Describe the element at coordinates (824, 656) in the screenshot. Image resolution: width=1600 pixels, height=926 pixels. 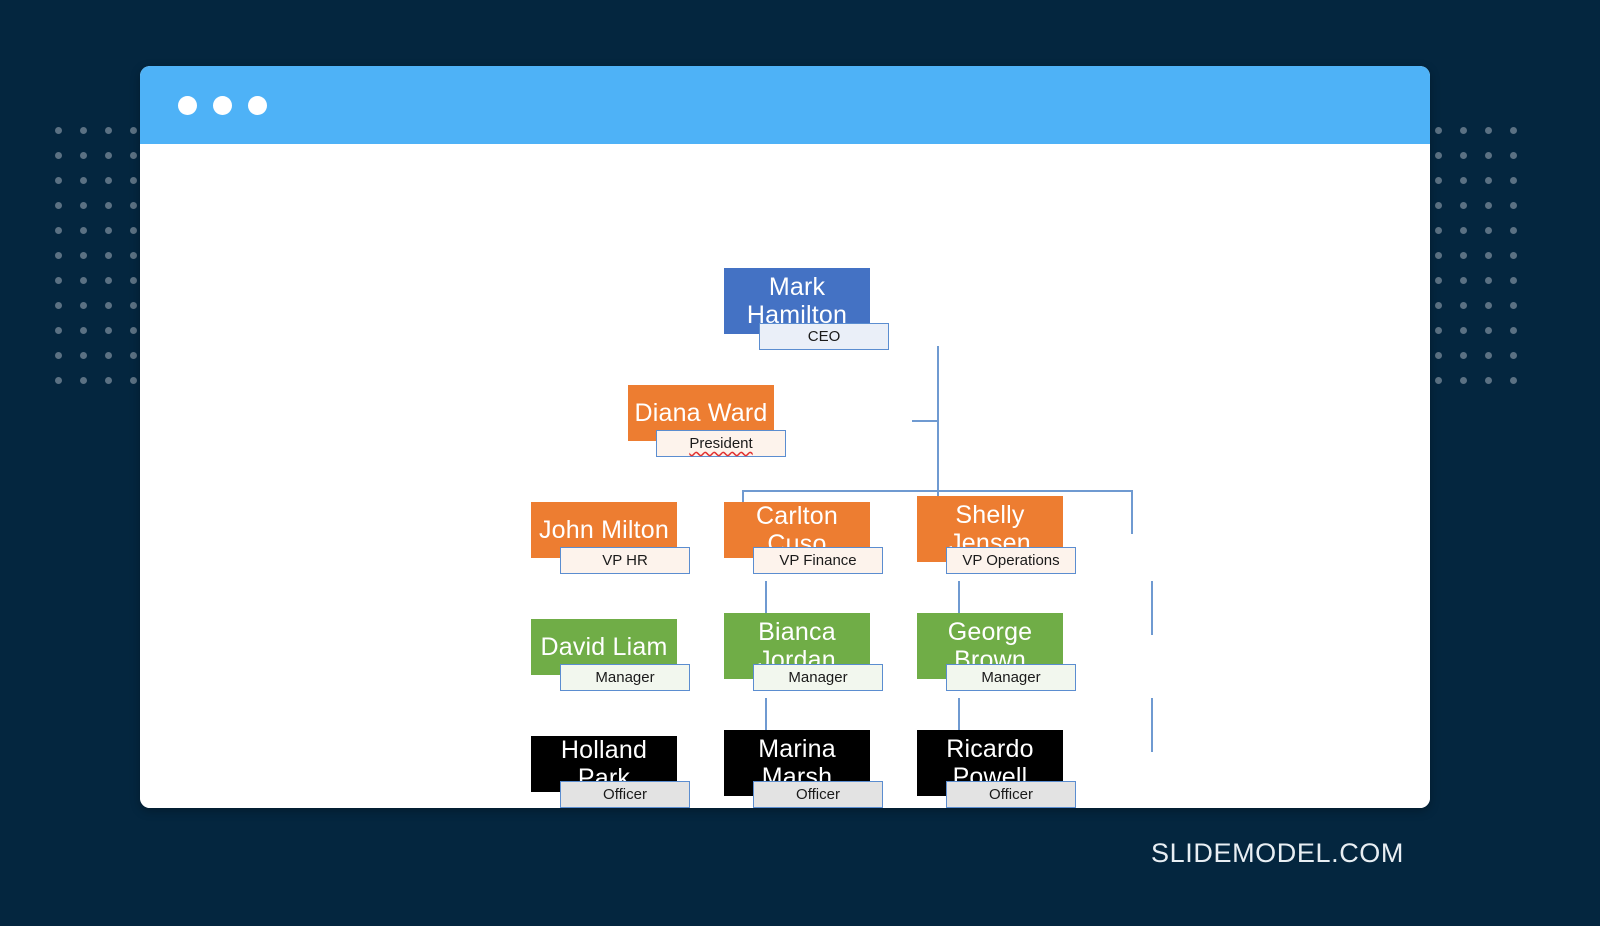
I see `org-node-manager-finance: Bianca Jordan Manager` at that location.